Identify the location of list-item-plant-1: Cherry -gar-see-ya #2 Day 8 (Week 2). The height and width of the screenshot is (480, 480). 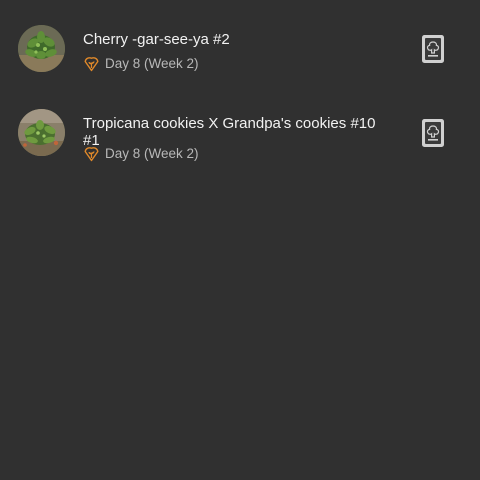
(240, 49).